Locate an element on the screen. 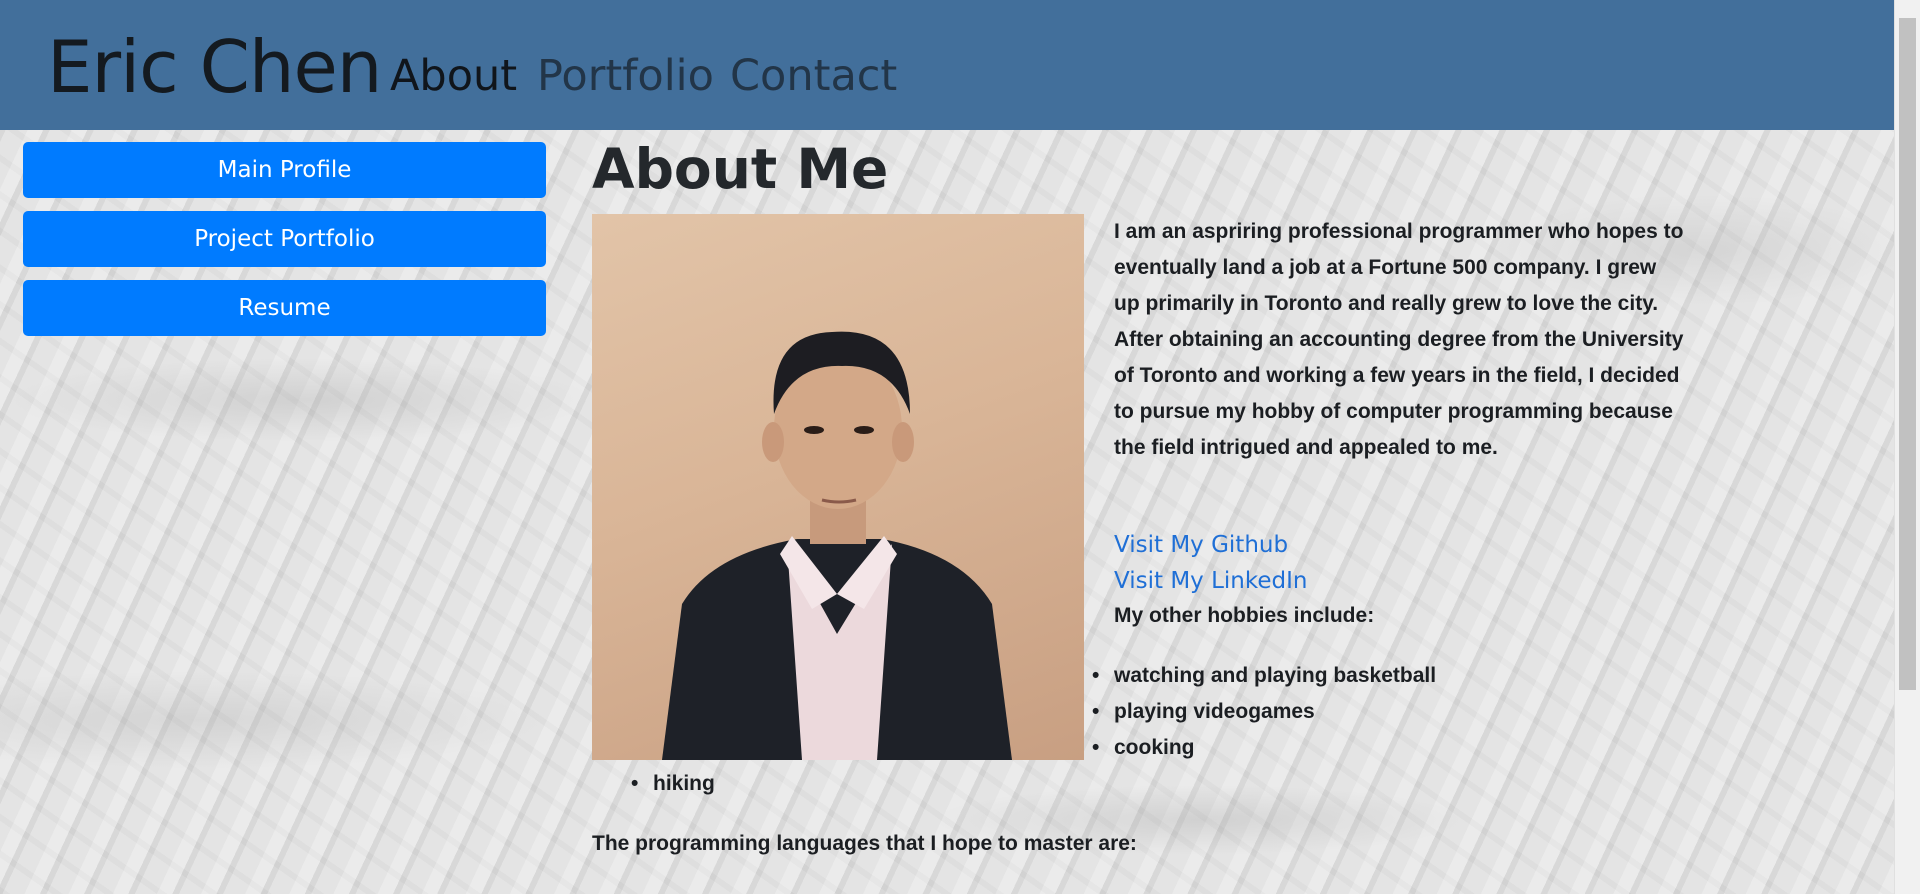  main-profile-button: Main Profile is located at coordinates (284, 170).